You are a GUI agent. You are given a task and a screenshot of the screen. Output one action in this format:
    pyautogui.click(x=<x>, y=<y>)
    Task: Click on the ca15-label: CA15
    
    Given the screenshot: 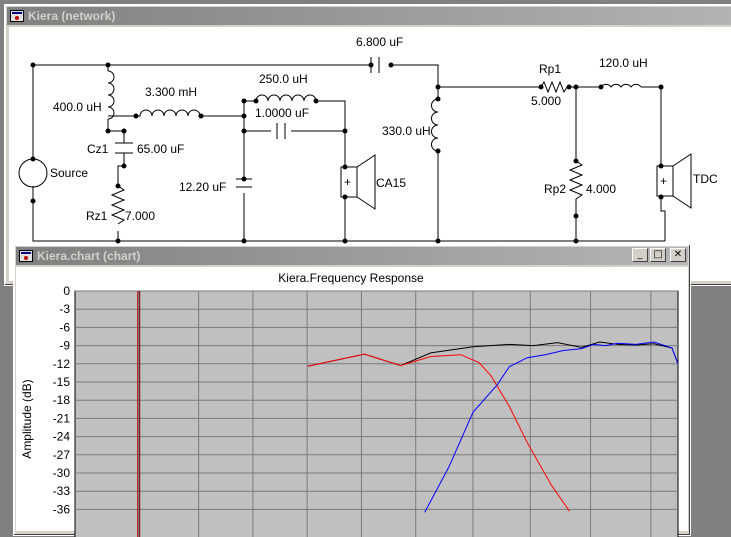 What is the action you would take?
    pyautogui.click(x=391, y=183)
    